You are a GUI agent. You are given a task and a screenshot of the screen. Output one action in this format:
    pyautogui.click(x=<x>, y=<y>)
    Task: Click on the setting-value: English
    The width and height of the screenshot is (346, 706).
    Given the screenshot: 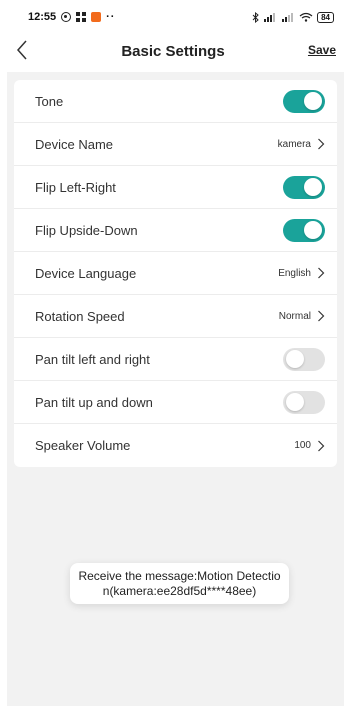 What is the action you would take?
    pyautogui.click(x=294, y=273)
    